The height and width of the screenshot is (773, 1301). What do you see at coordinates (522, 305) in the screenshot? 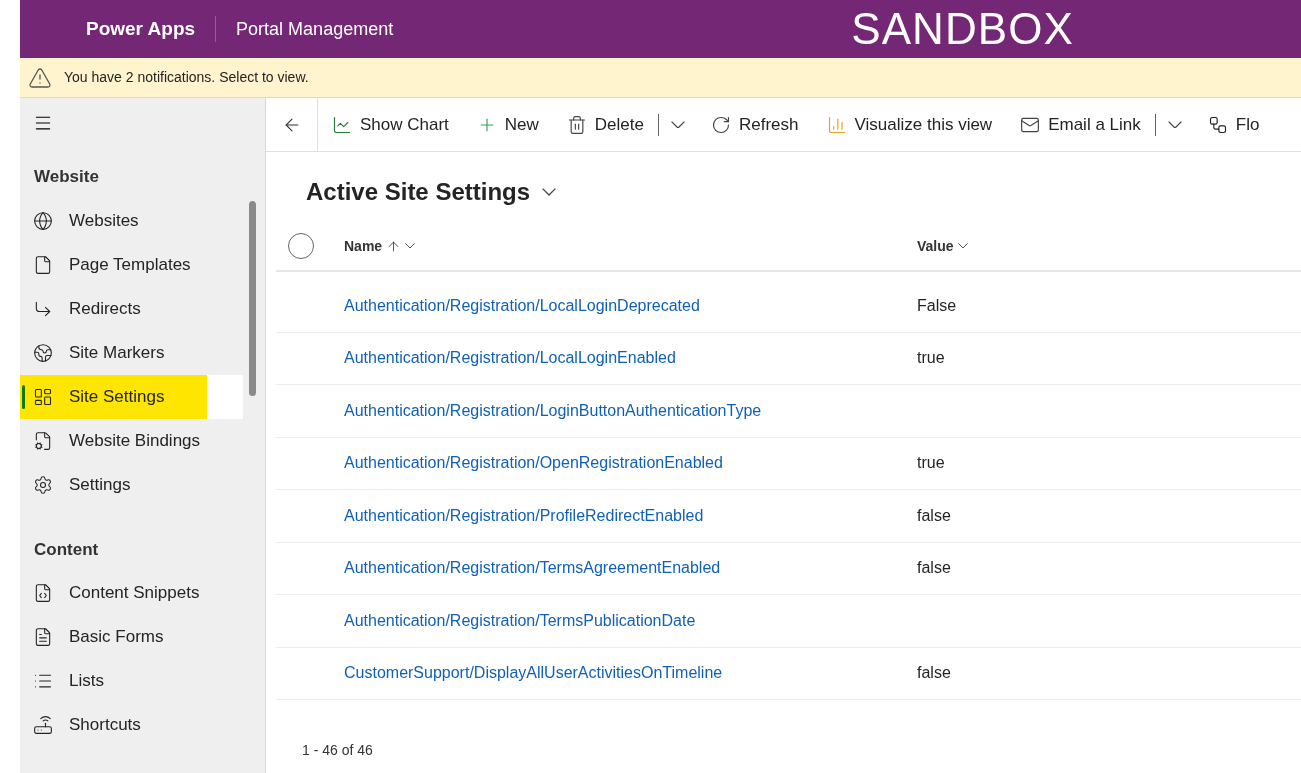
I see `setting-name-link: Authentication/Registration/LocalLoginDeprecated` at bounding box center [522, 305].